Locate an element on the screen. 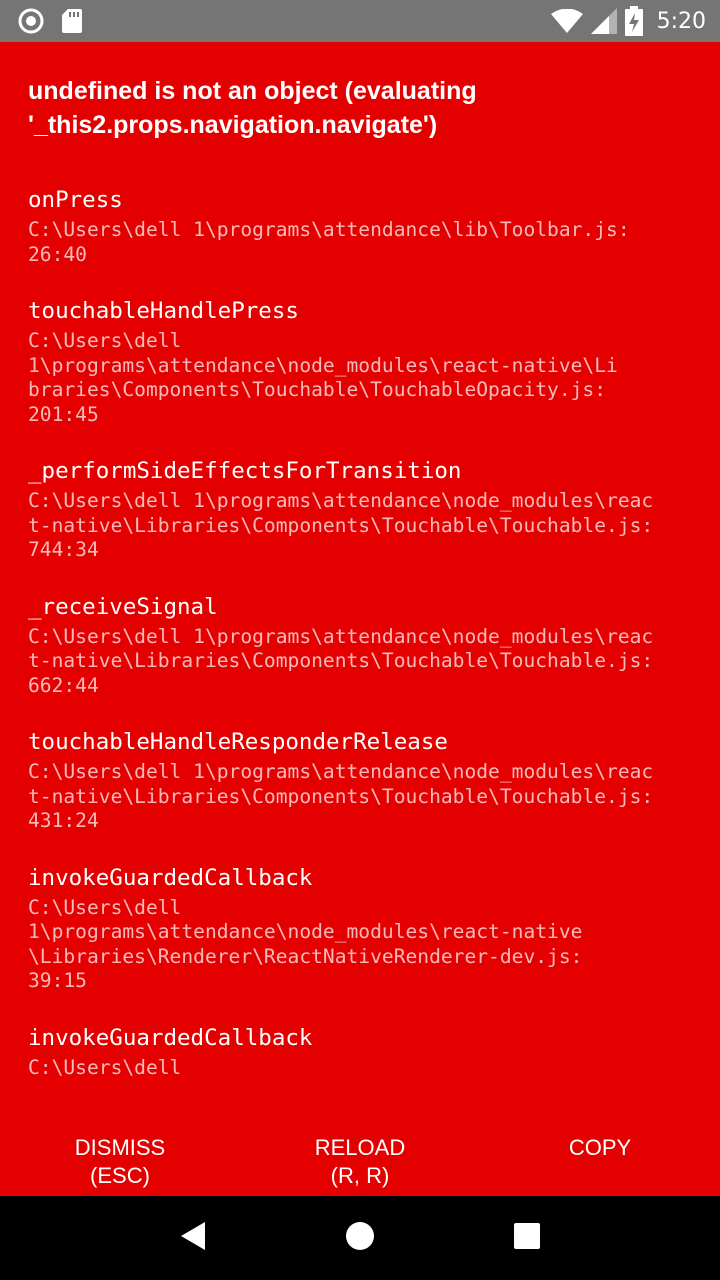 This screenshot has height=1280, width=720. dismiss-button: DISMISS (ESC) is located at coordinates (120, 1143).